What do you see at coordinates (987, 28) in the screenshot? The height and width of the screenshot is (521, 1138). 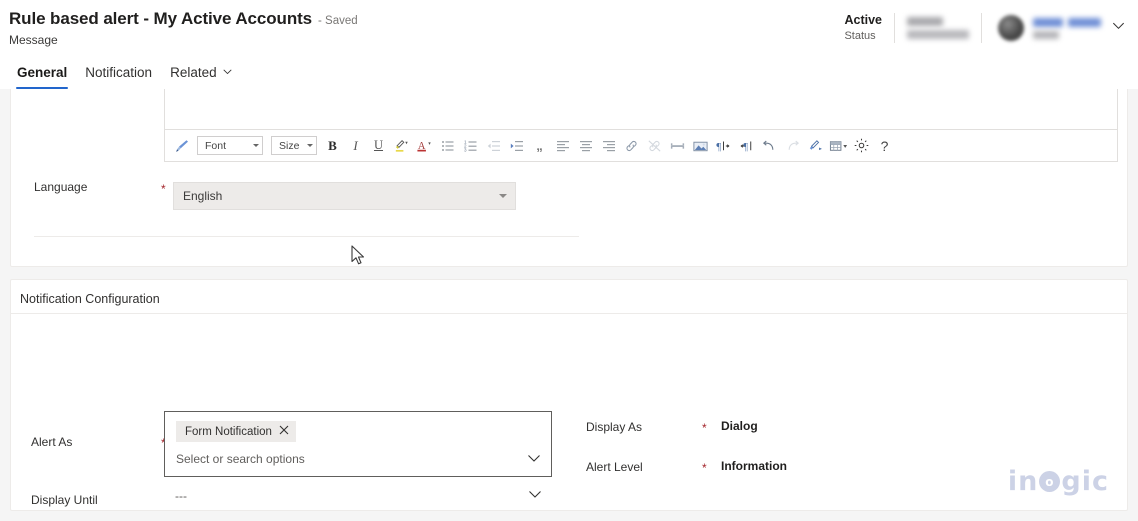 I see `header-right: Active Status` at bounding box center [987, 28].